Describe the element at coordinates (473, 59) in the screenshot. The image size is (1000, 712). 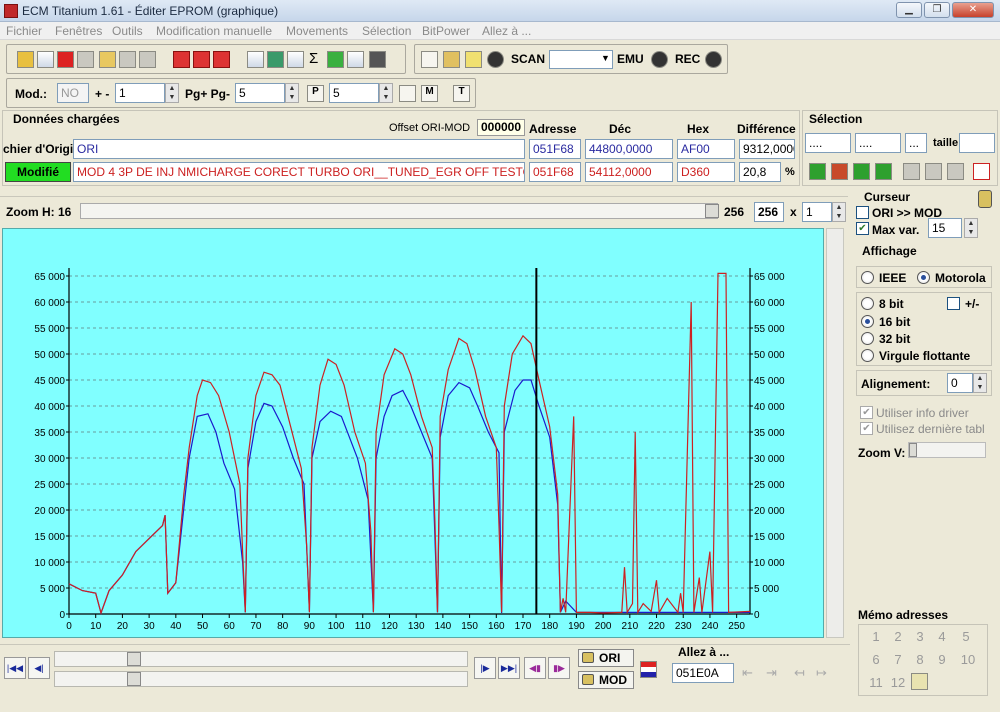
I see `runner-icon` at that location.